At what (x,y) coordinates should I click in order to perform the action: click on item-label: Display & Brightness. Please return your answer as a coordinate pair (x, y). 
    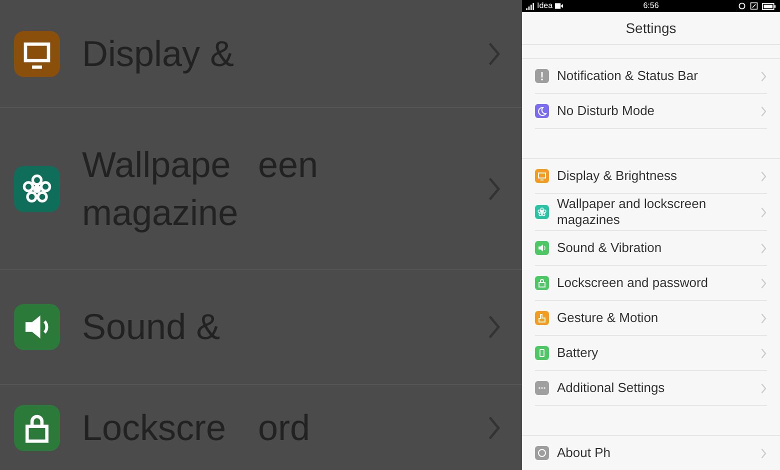
    Looking at the image, I should click on (617, 176).